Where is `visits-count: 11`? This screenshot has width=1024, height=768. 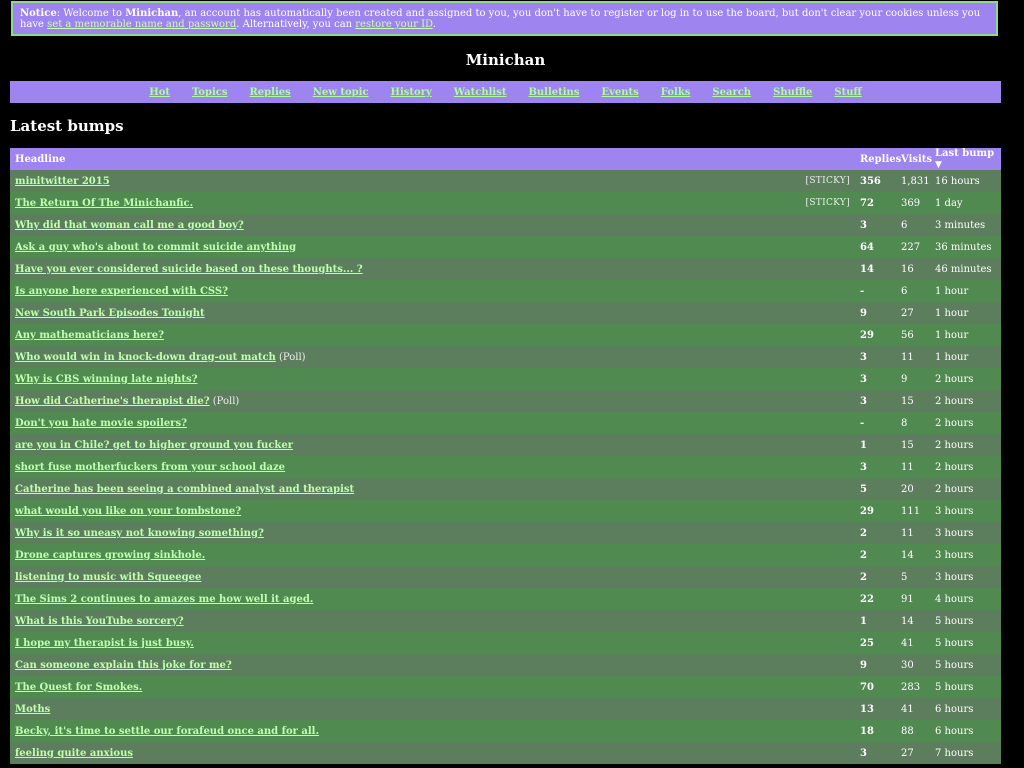
visits-count: 11 is located at coordinates (913, 467).